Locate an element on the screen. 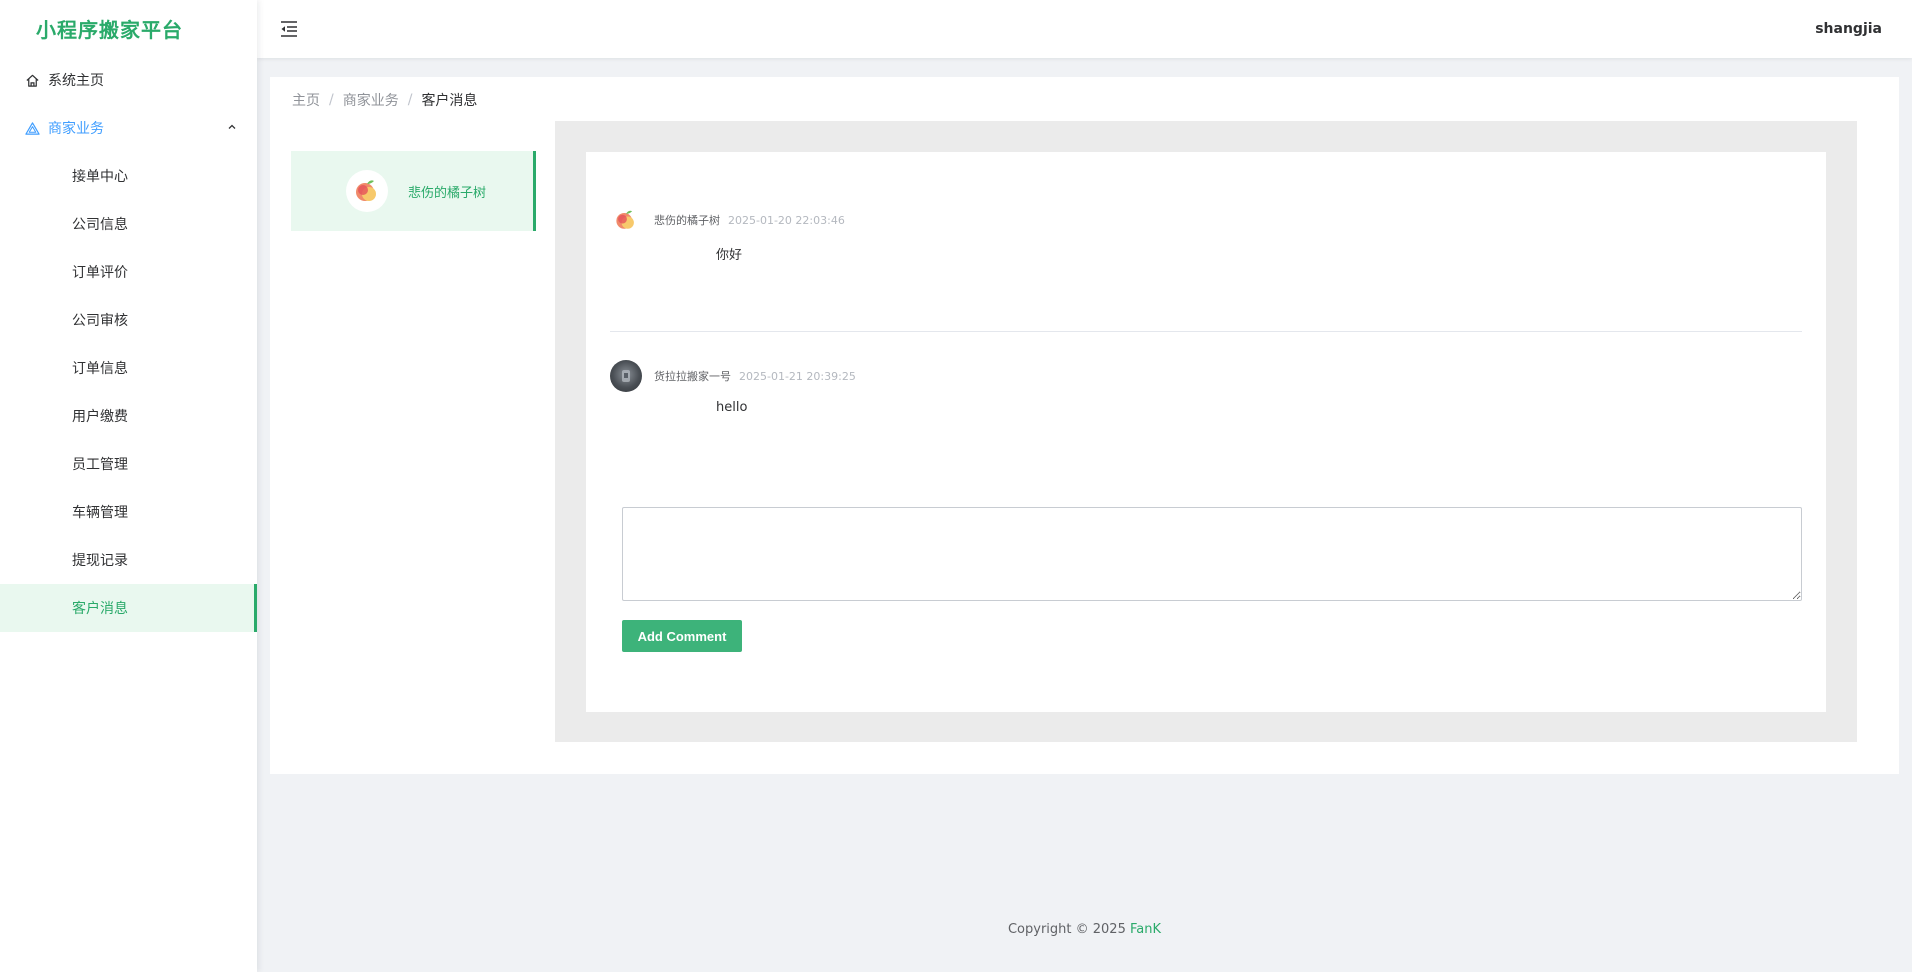 This screenshot has height=972, width=1912. message-text: 你好 is located at coordinates (729, 255).